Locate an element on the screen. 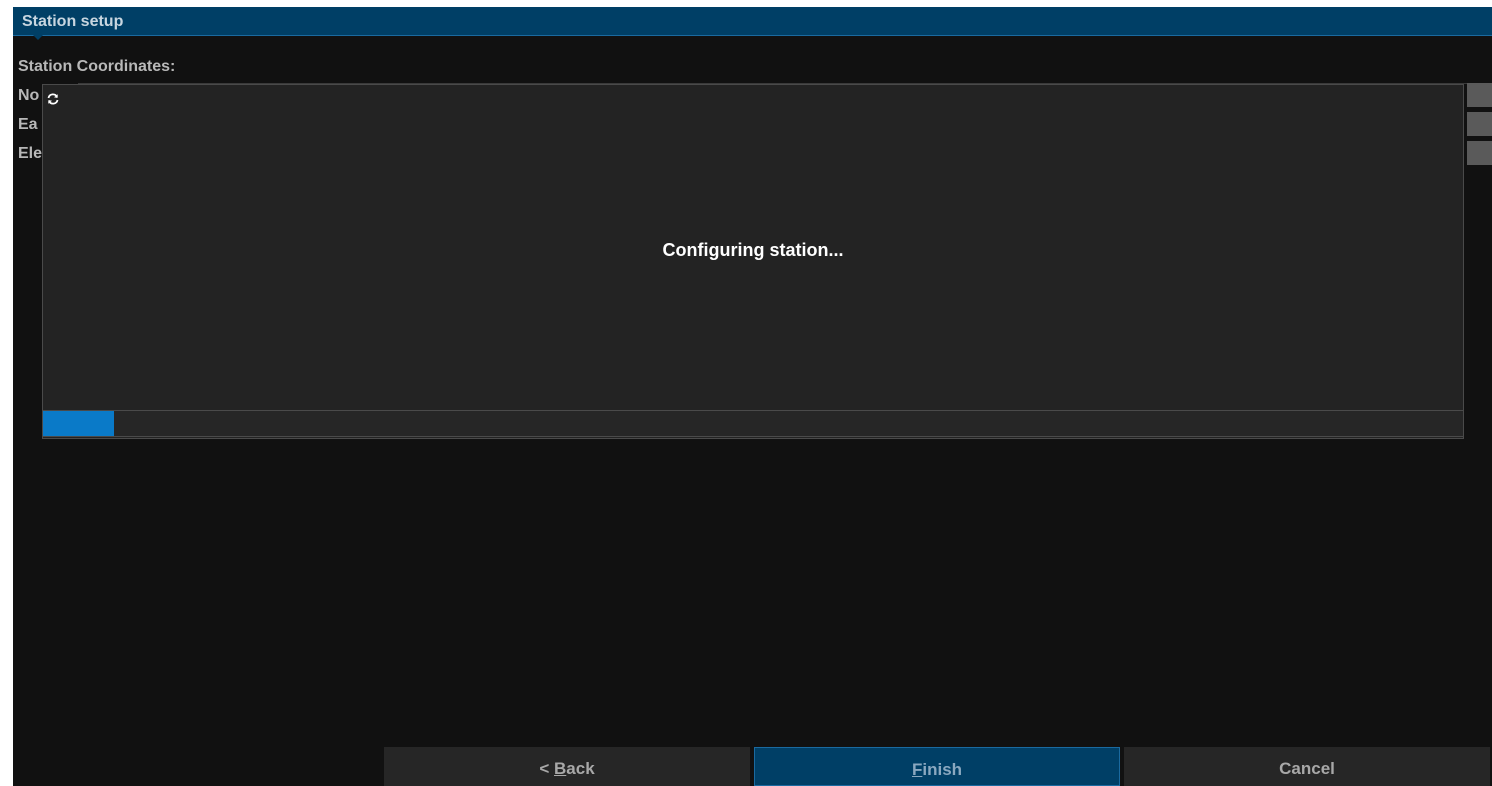 The image size is (1492, 786). title-notch is located at coordinates (38, 37).